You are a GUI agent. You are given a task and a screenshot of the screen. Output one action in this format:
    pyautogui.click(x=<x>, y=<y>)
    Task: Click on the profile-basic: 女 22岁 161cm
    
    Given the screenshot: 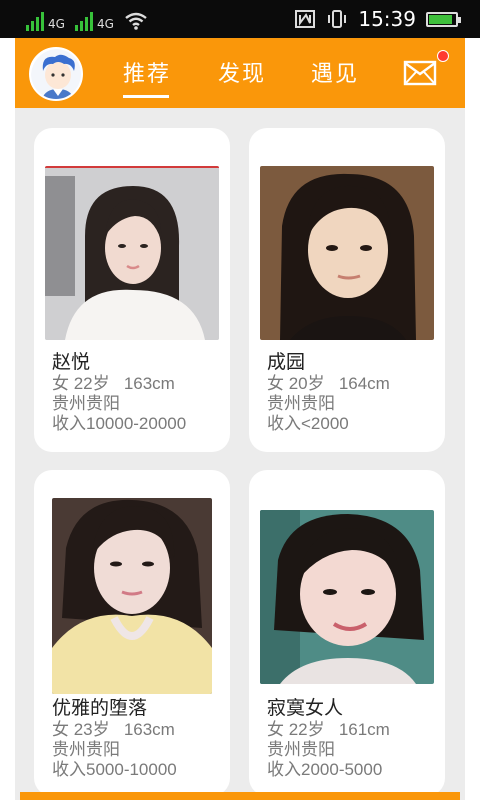 What is the action you would take?
    pyautogui.click(x=328, y=730)
    